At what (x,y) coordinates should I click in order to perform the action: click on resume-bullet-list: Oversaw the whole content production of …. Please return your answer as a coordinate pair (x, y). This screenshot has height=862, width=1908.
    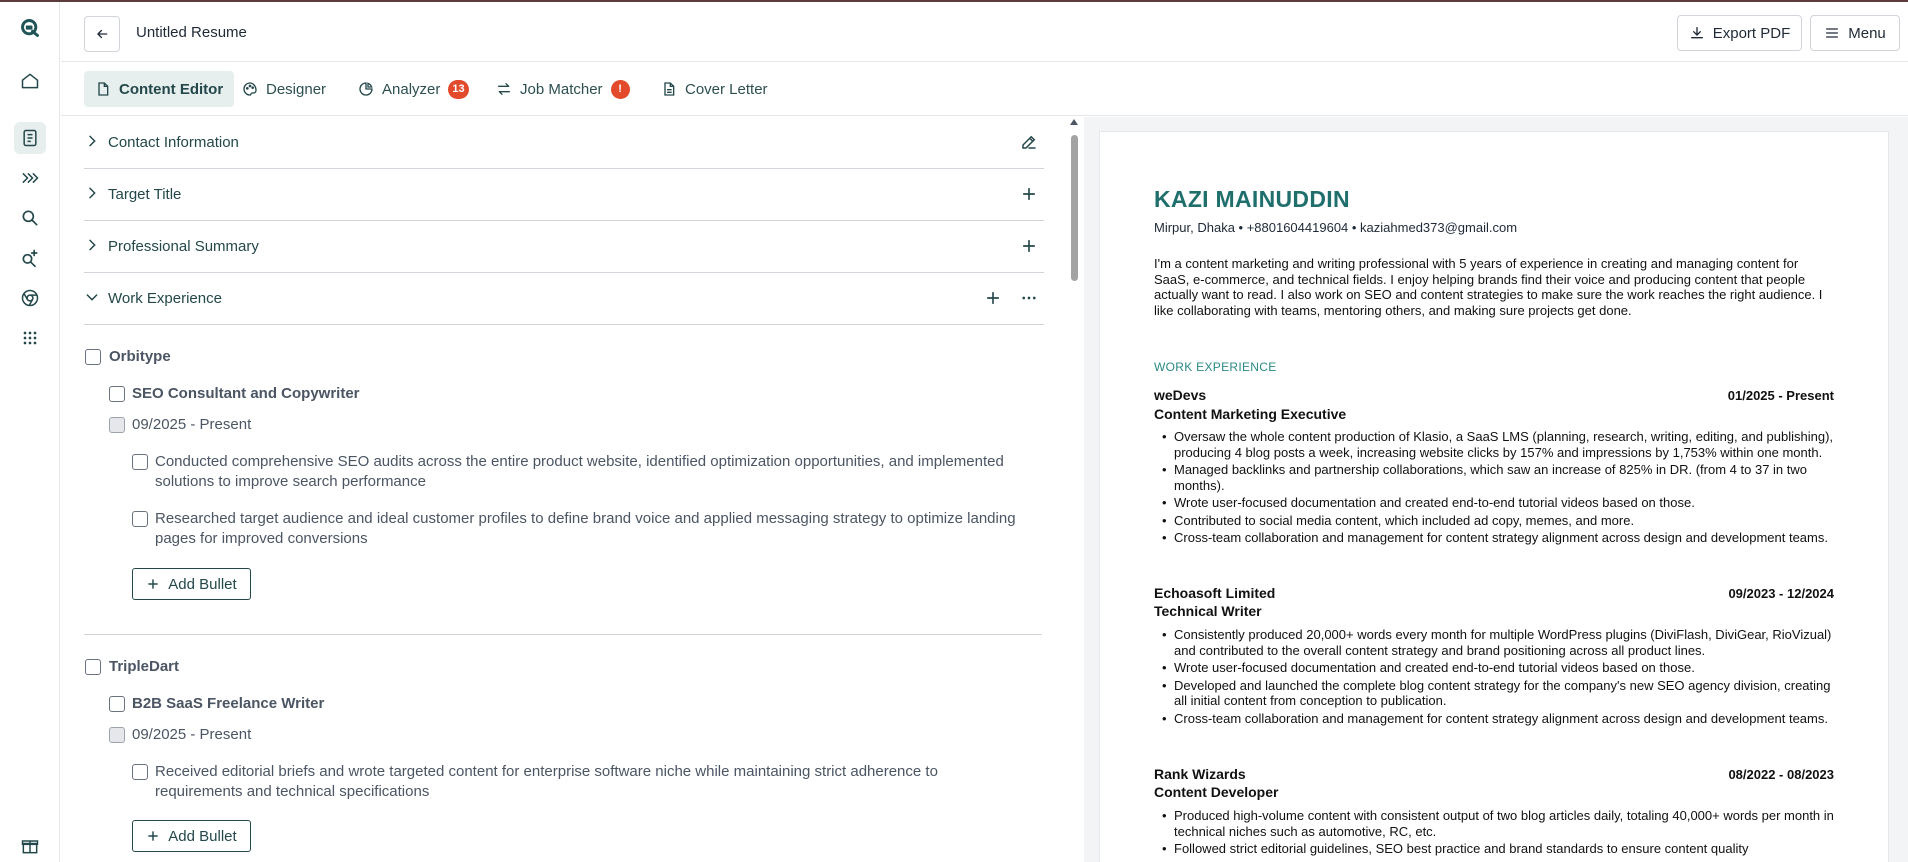
    Looking at the image, I should click on (1496, 488).